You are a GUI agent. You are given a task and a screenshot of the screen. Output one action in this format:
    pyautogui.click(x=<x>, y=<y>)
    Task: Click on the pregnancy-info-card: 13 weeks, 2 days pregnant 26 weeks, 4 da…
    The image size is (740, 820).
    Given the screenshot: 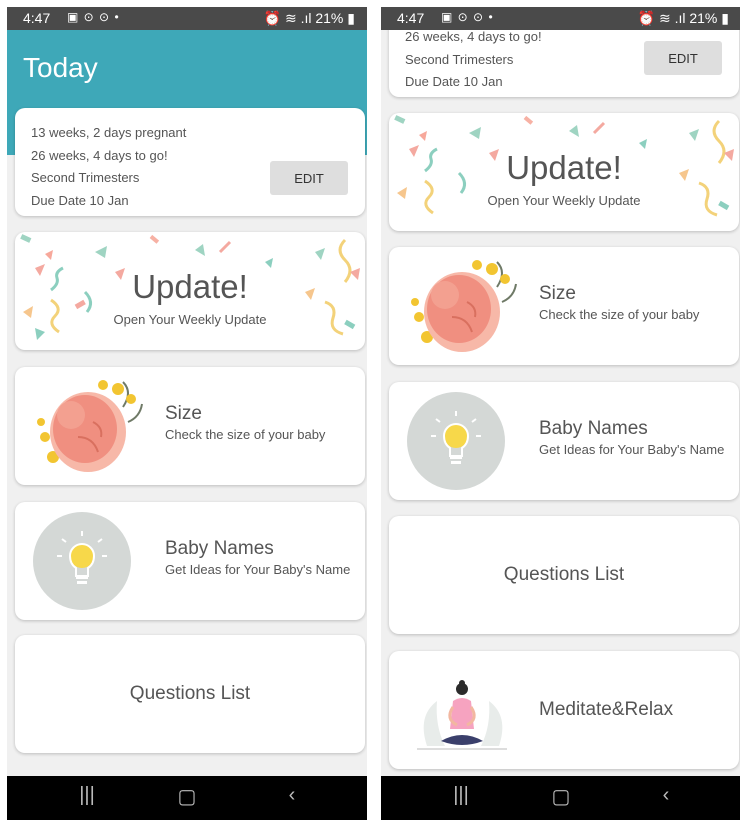 What is the action you would take?
    pyautogui.click(x=190, y=162)
    